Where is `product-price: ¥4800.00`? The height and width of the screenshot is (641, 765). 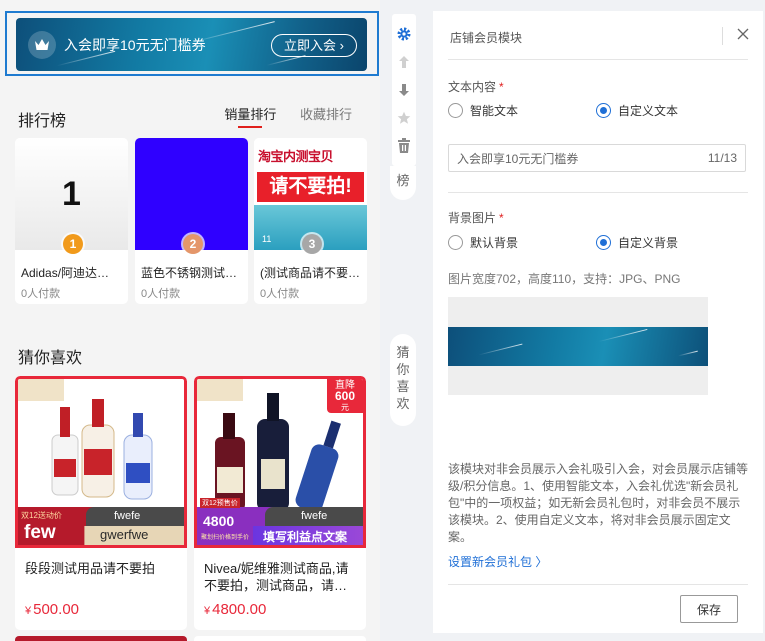
product-price: ¥4800.00 is located at coordinates (235, 609).